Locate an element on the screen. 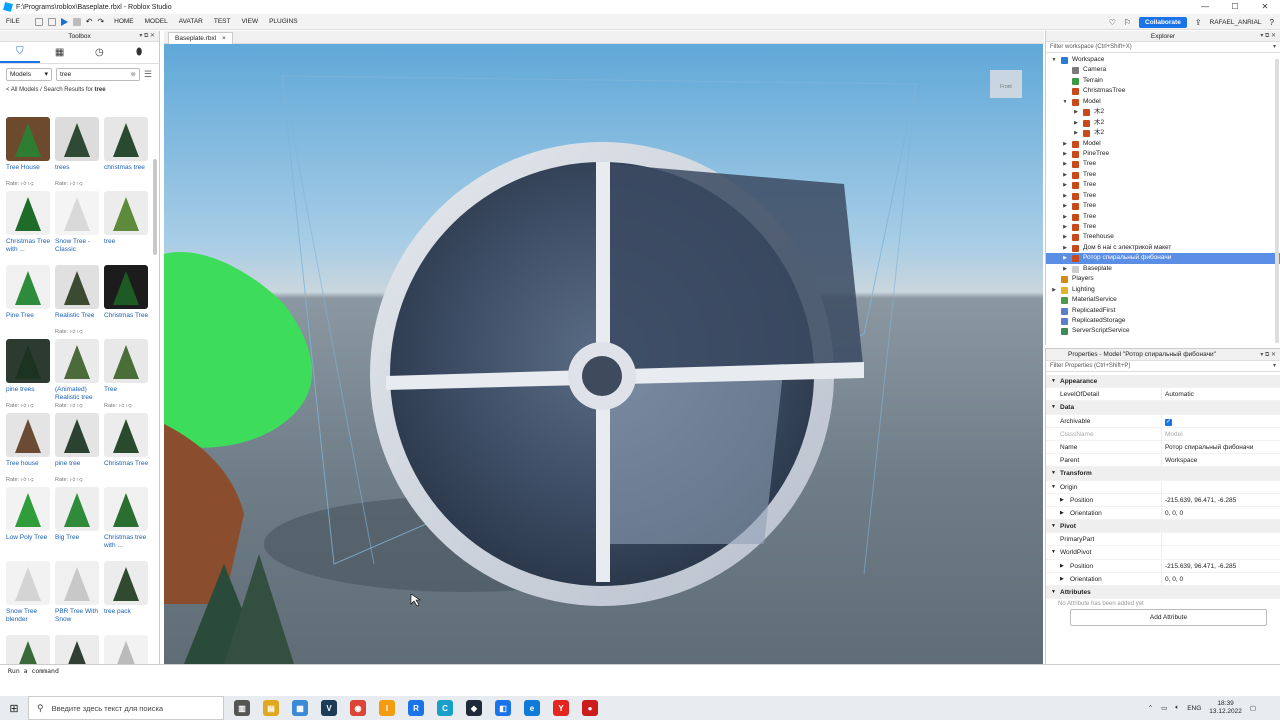 The height and width of the screenshot is (720, 1280). property-row: Name Ротор спиральный фибоначи is located at coordinates (1163, 447).